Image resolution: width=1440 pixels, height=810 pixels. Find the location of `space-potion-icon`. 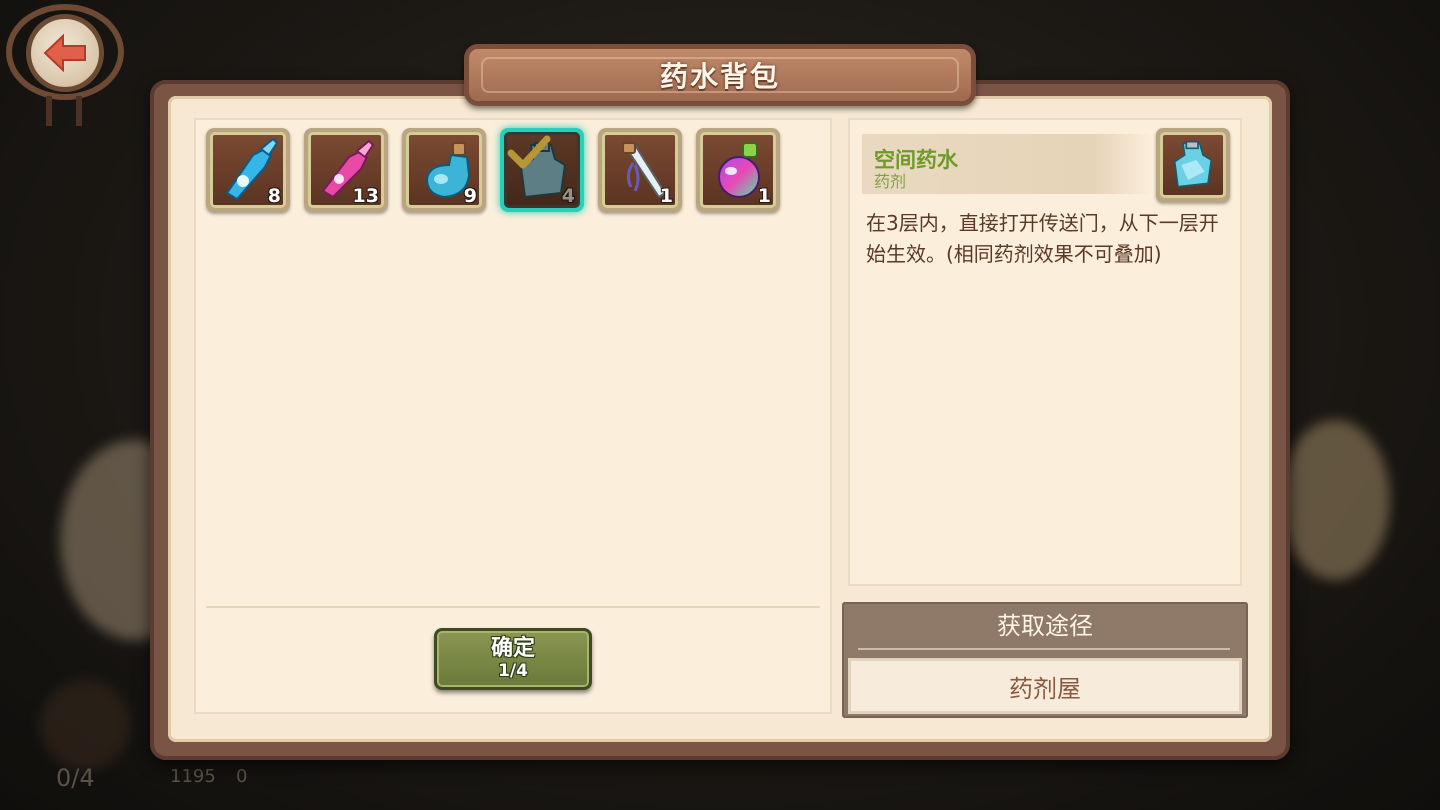

space-potion-icon is located at coordinates (1193, 164).